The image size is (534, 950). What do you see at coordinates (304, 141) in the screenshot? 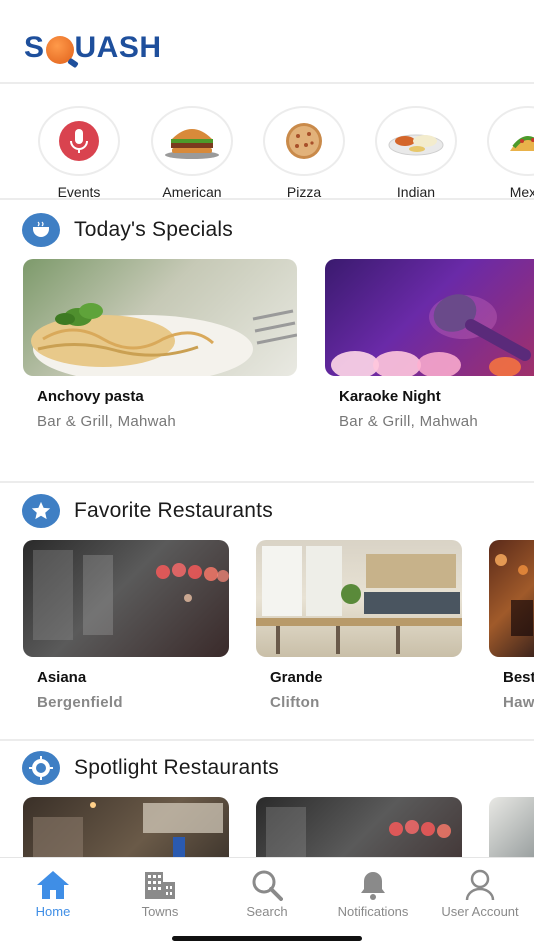
I see `pizza-icon` at bounding box center [304, 141].